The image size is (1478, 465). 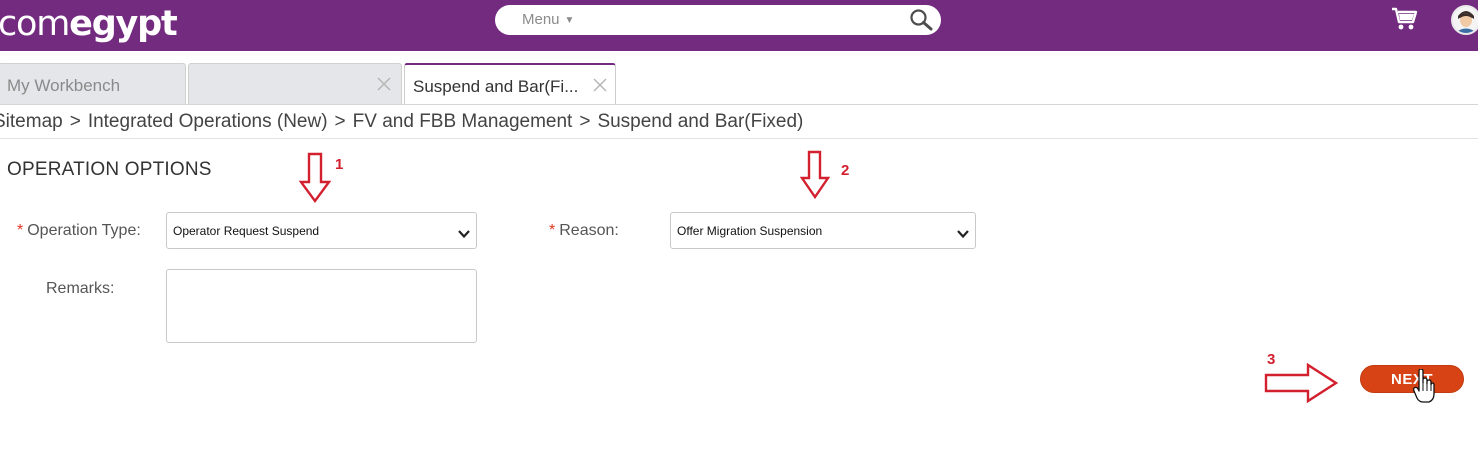 What do you see at coordinates (463, 121) in the screenshot?
I see `breadcrumb-item-fv-fbb-management: FV and FBB Management` at bounding box center [463, 121].